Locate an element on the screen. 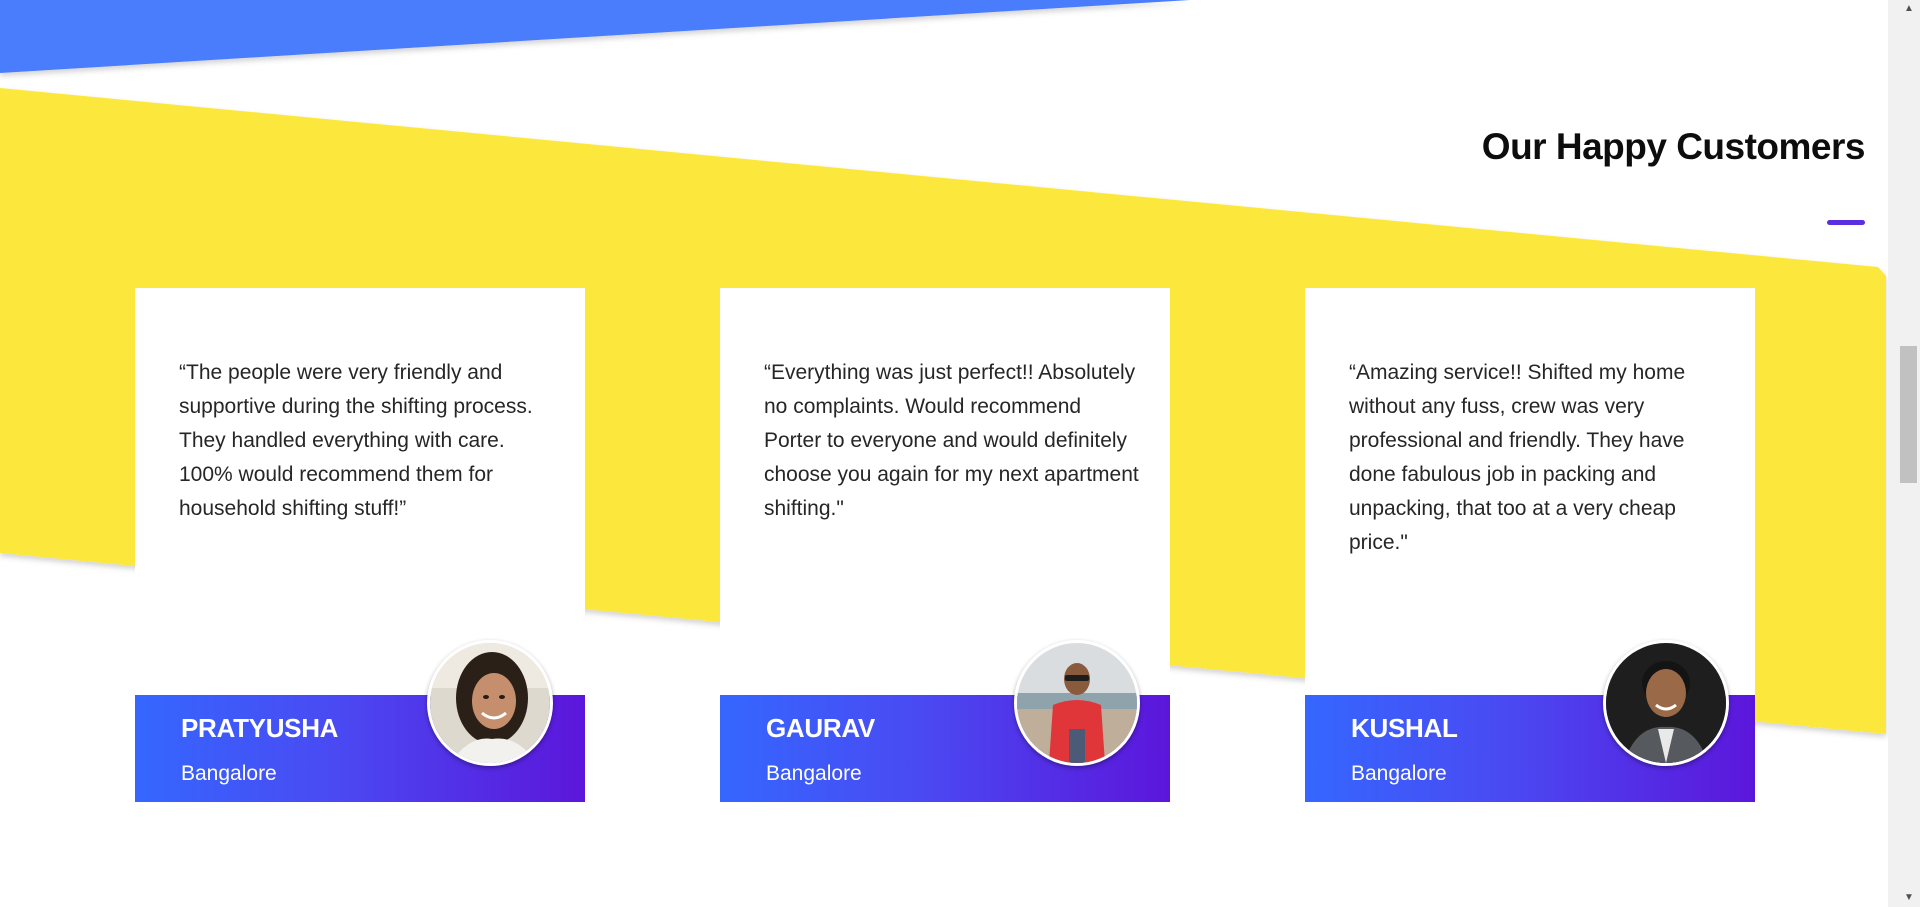 This screenshot has height=907, width=1920. scrollbar-thumb is located at coordinates (1908, 414).